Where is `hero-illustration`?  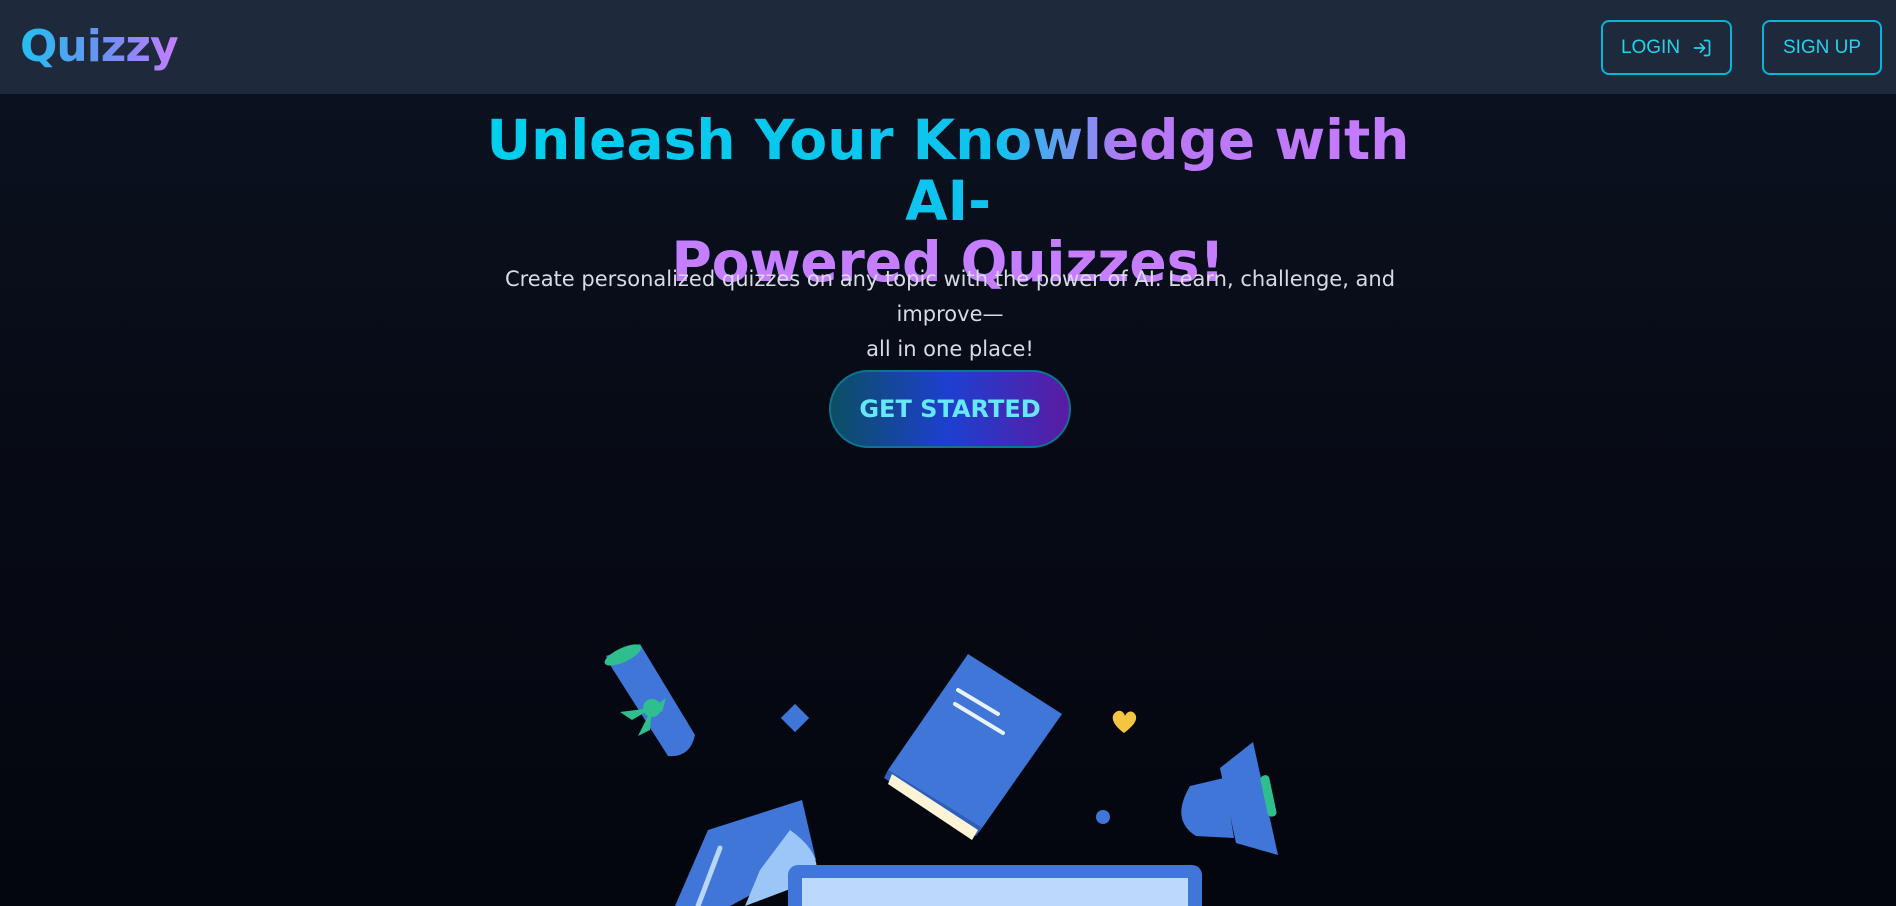 hero-illustration is located at coordinates (941, 775).